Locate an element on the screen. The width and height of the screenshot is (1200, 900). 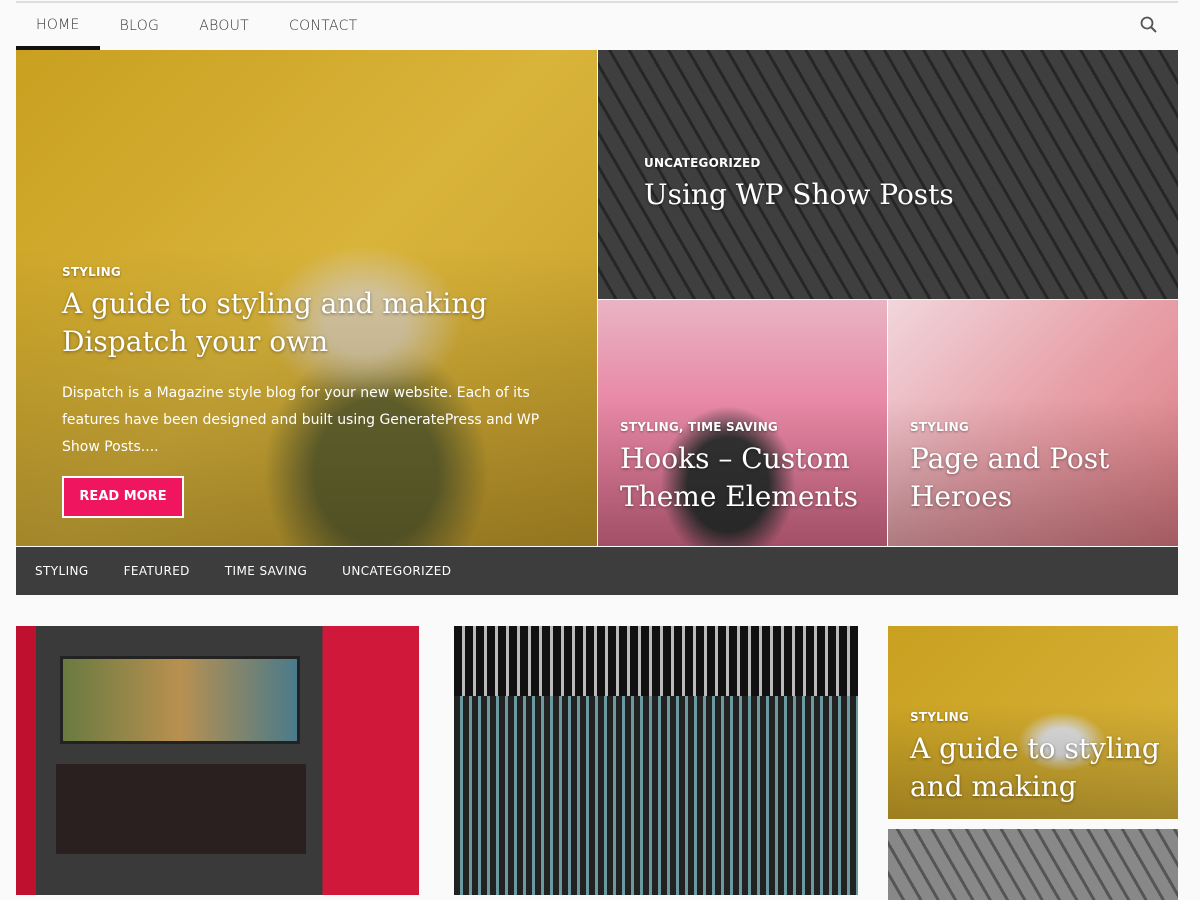
hero-post-bottom-right: STYLING Page and Post Heroes is located at coordinates (1033, 423).